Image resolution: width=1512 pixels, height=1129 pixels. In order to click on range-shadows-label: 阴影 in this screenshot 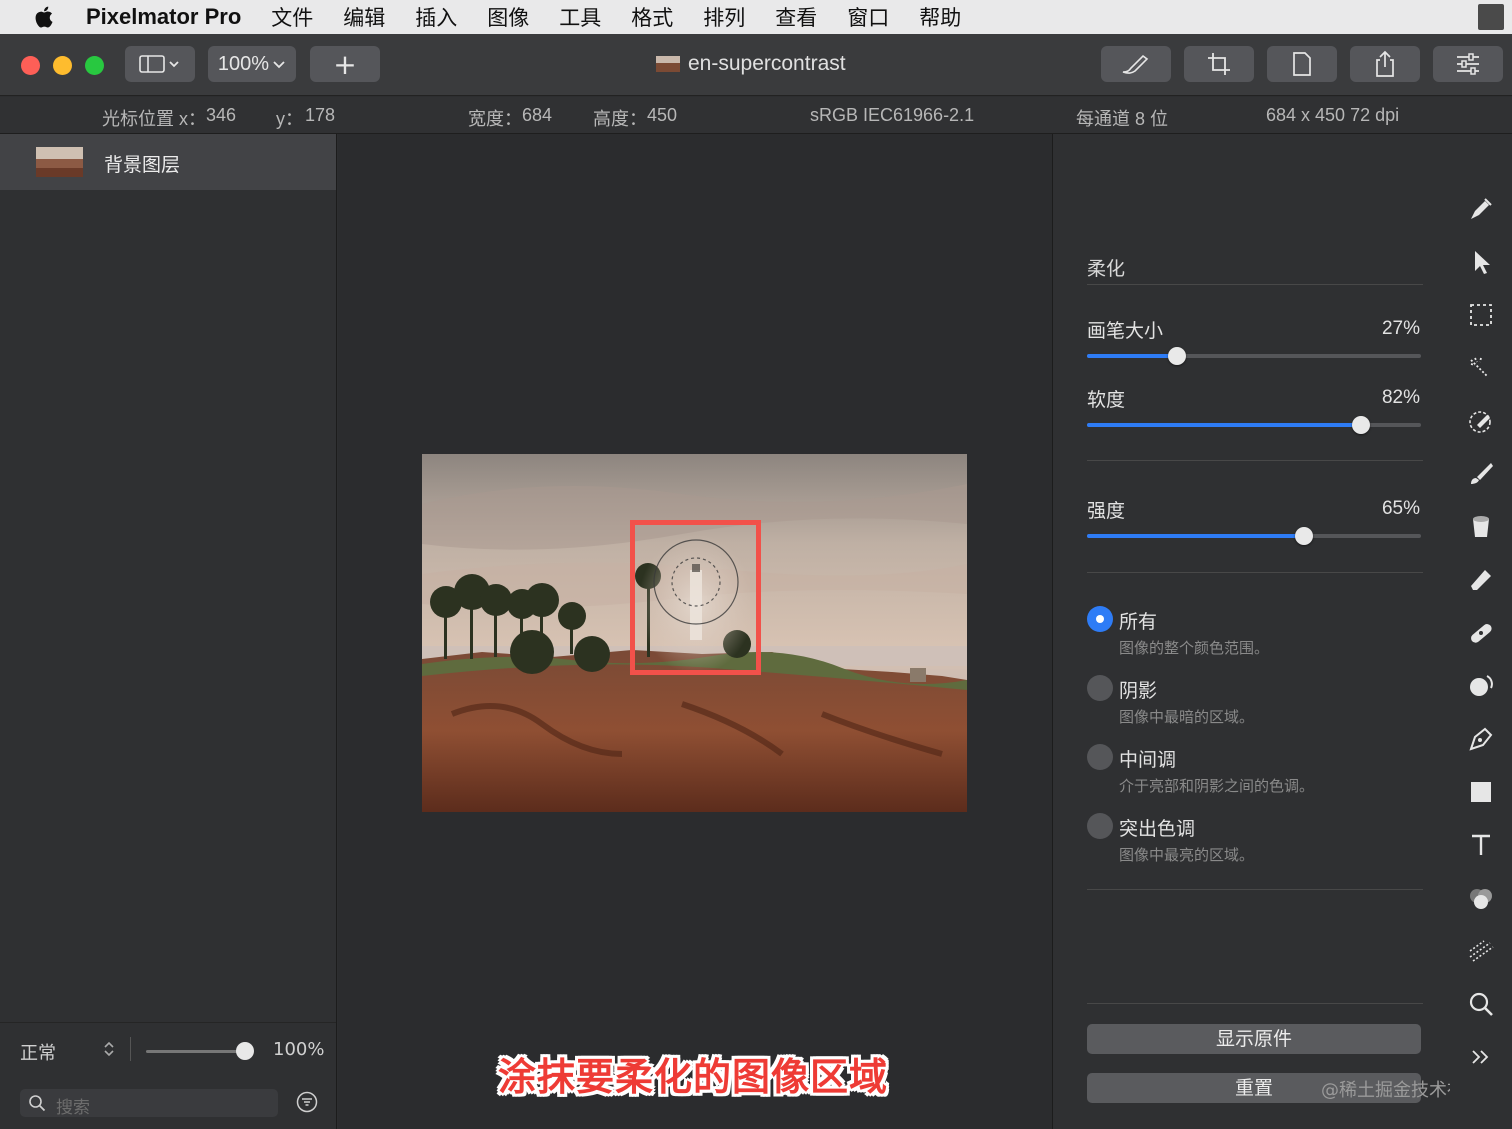, I will do `click(1138, 691)`.